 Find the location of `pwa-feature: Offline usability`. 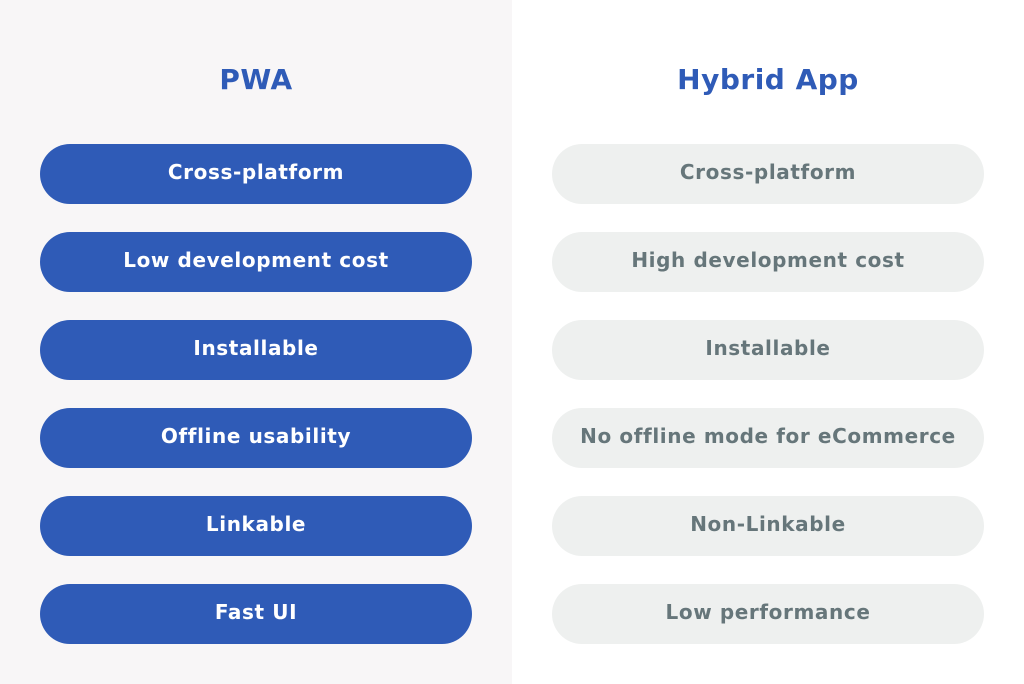

pwa-feature: Offline usability is located at coordinates (256, 438).